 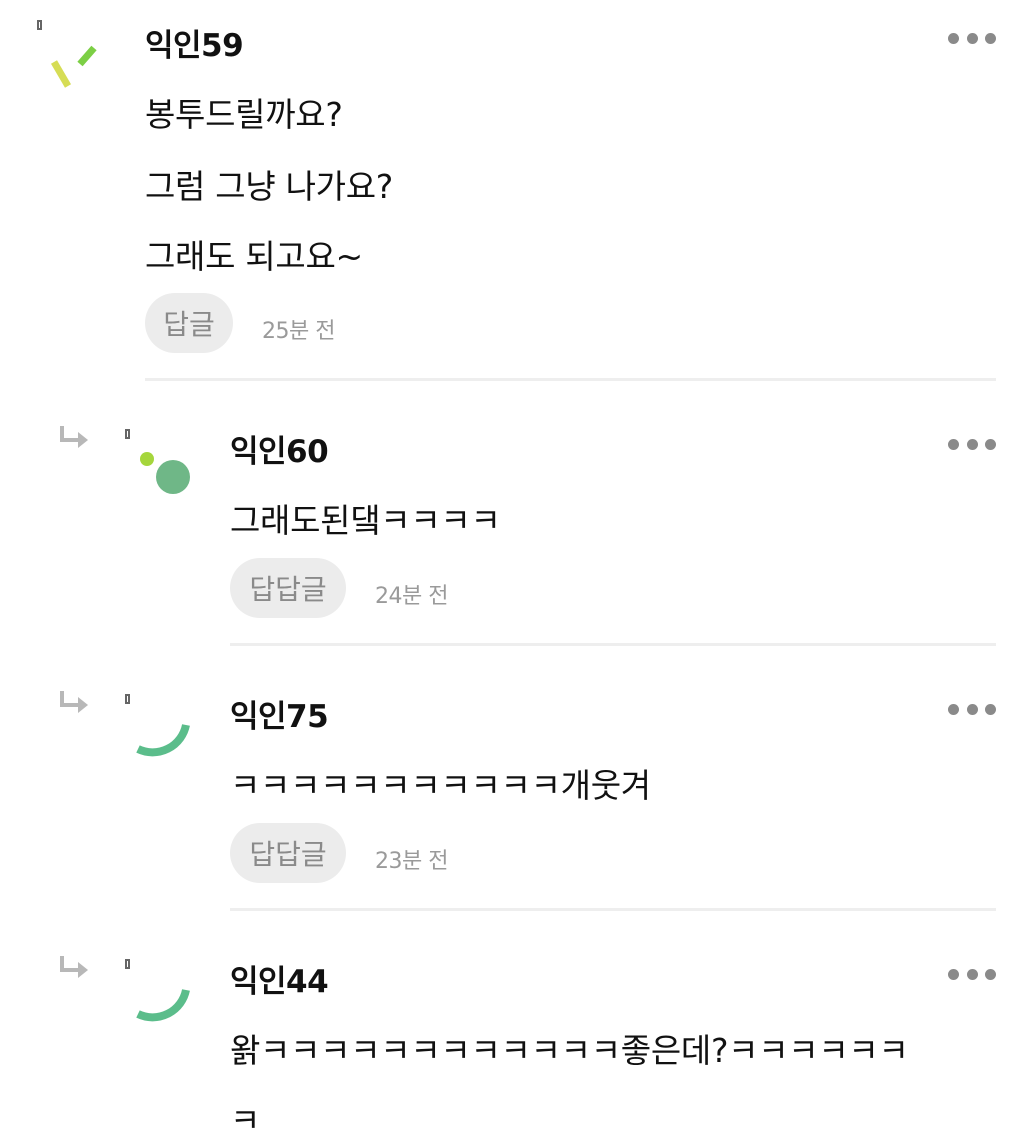 What do you see at coordinates (166, 472) in the screenshot?
I see `dots-avatar-icon` at bounding box center [166, 472].